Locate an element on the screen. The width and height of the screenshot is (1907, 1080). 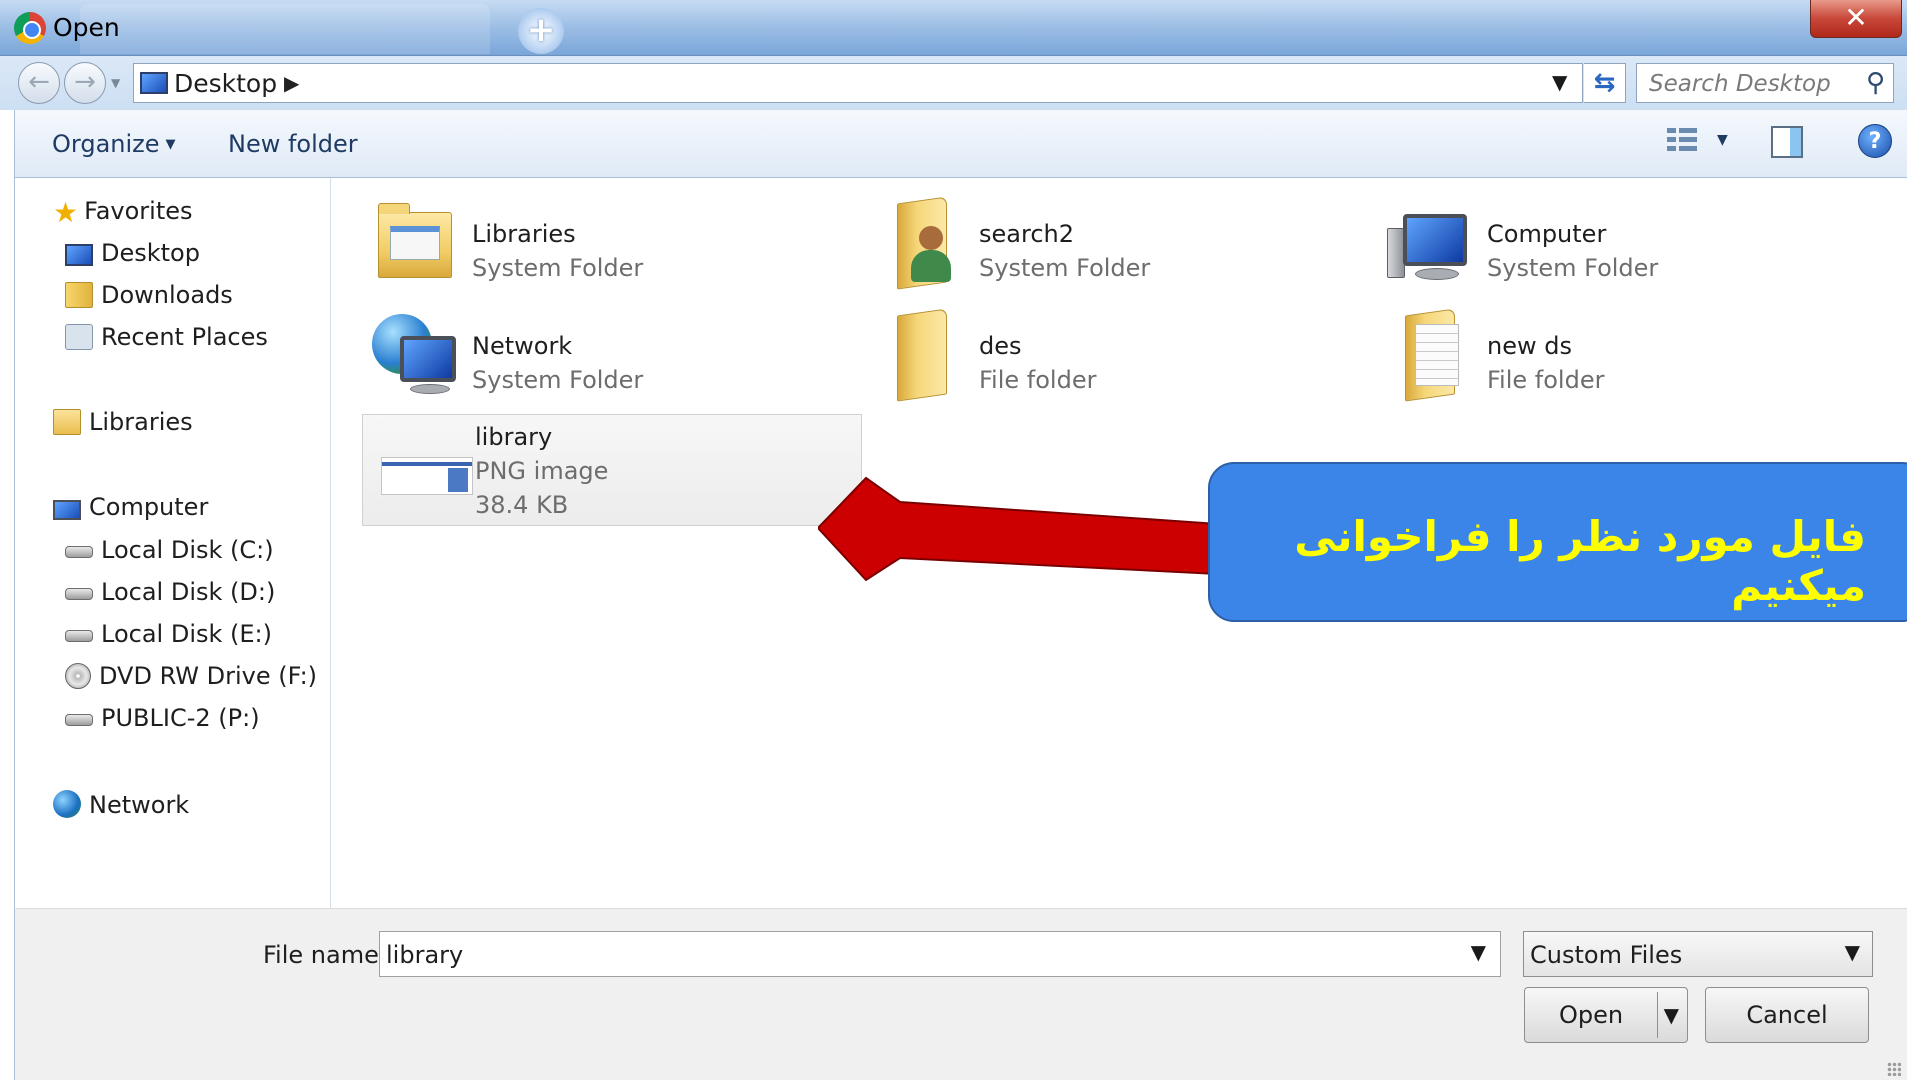
file-size: 38.4 KB is located at coordinates (522, 505).